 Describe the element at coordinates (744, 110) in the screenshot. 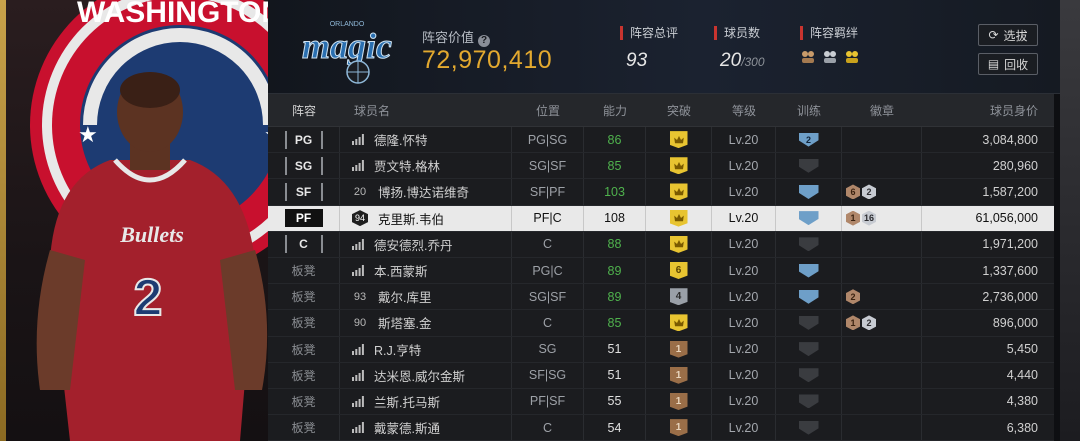

I see `col-level: 等级` at that location.